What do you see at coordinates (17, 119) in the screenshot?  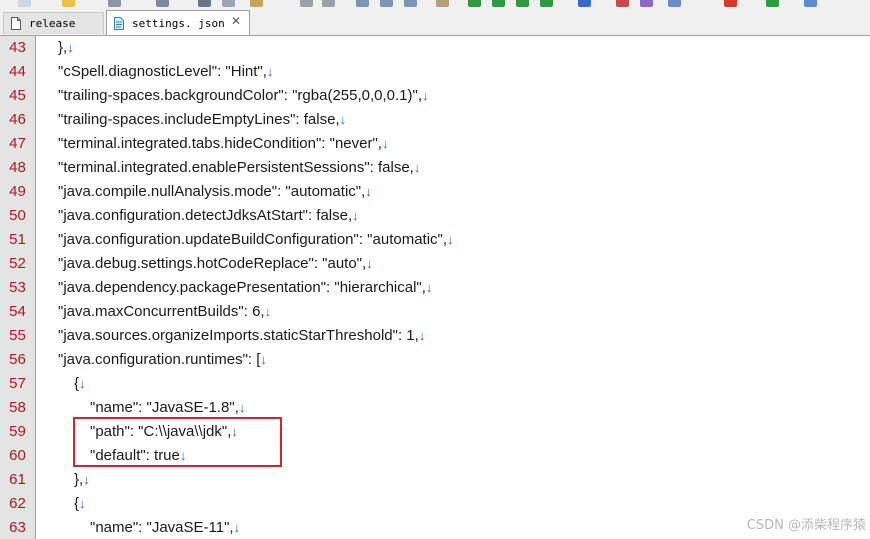 I see `line-number: 46` at bounding box center [17, 119].